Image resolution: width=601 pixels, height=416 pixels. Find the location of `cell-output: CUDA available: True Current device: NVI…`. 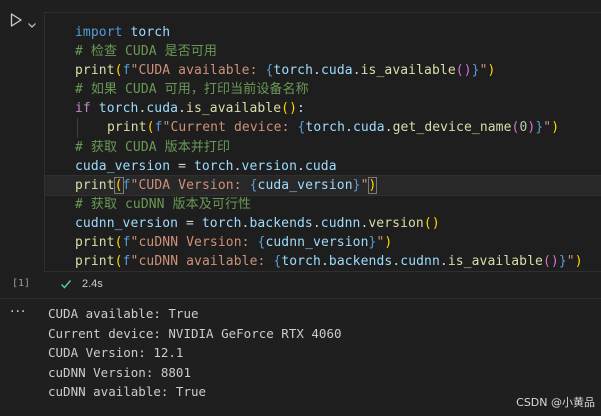

cell-output: CUDA available: True Current device: NVI… is located at coordinates (195, 353).